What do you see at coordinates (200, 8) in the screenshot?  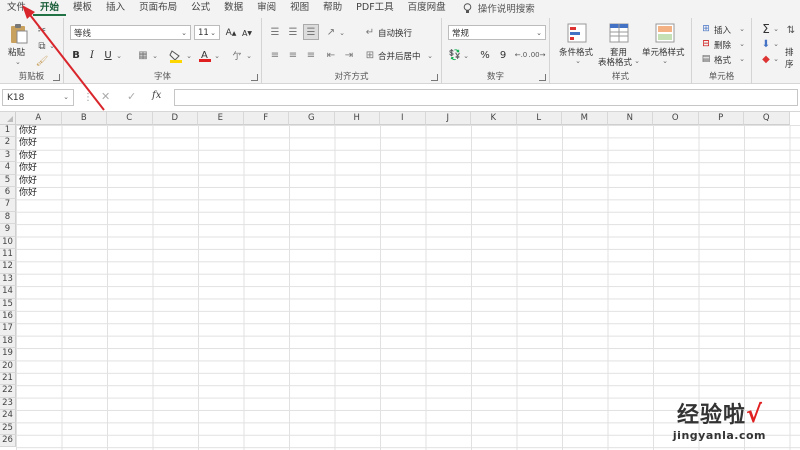 I see `tab-5: 公式` at bounding box center [200, 8].